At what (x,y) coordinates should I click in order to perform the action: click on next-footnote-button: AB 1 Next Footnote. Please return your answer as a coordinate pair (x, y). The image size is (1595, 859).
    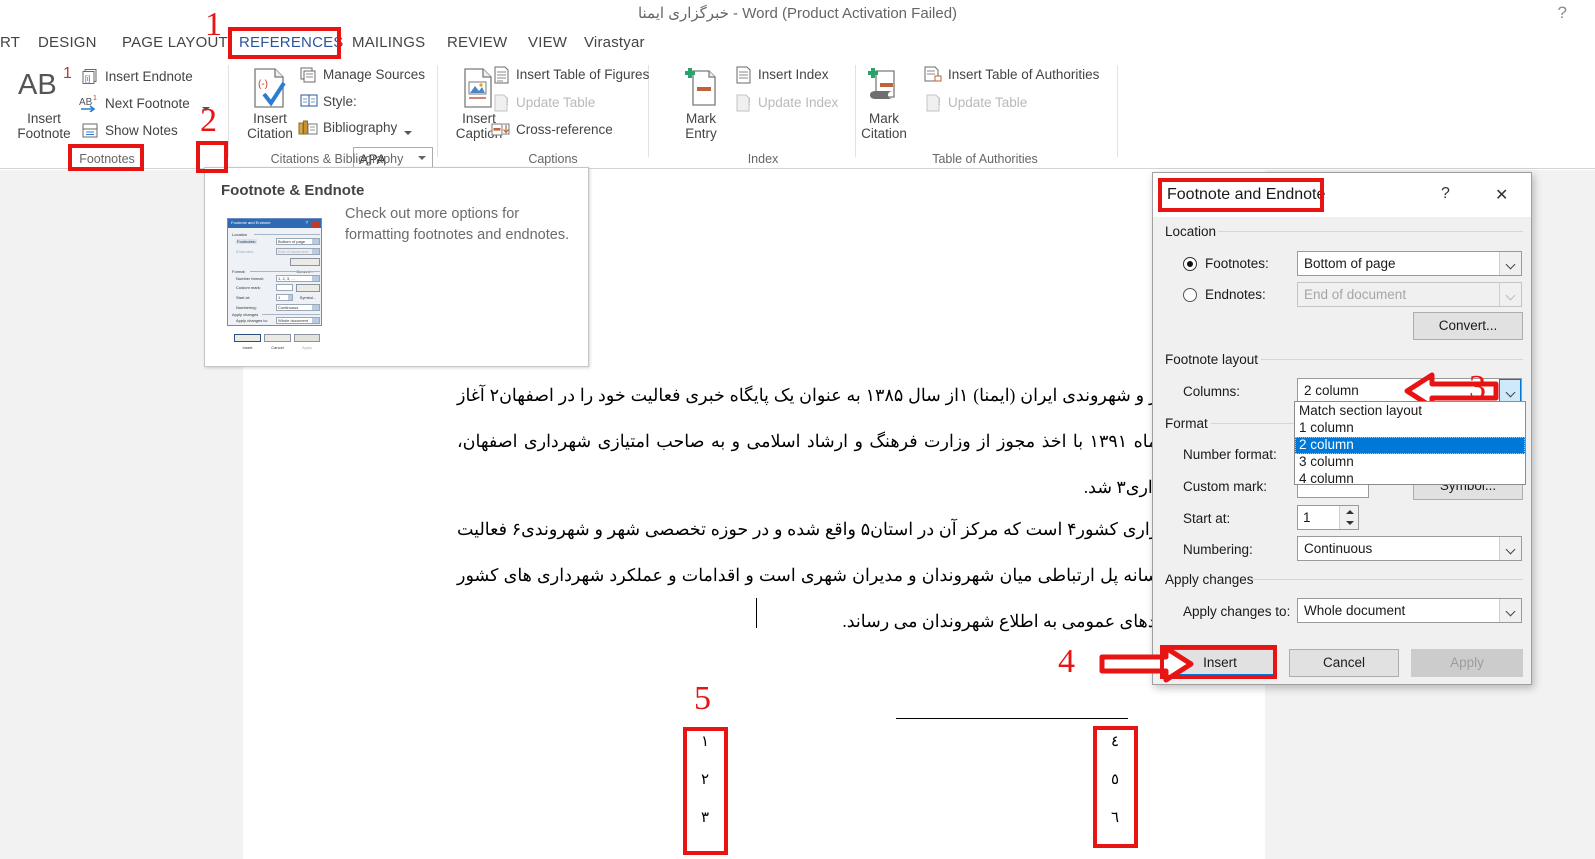
    Looking at the image, I should click on (134, 104).